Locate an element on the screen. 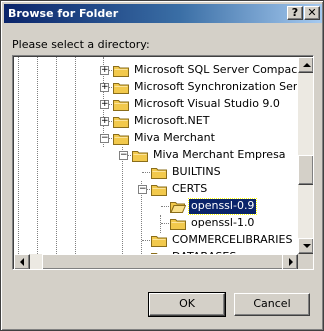 This screenshot has width=324, height=331. tree-item: + Microsoft Visual Studio 9.0 is located at coordinates (155, 104).